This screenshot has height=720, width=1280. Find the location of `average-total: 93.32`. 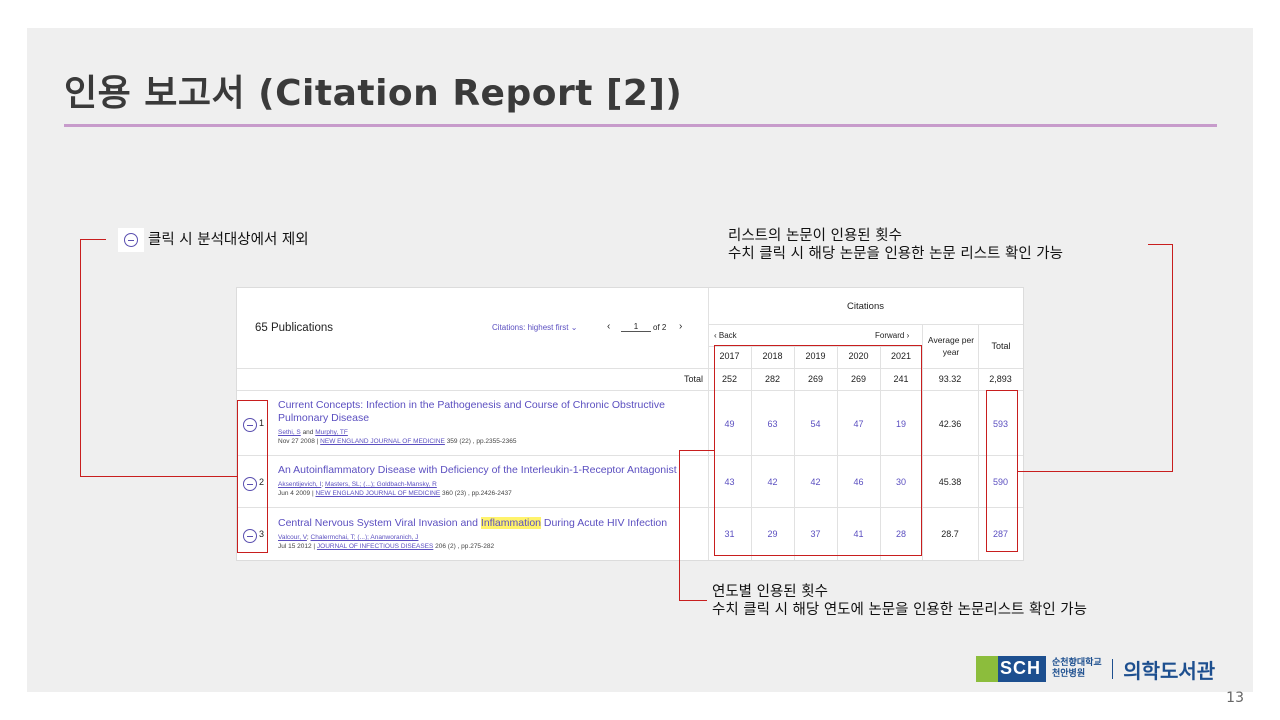

average-total: 93.32 is located at coordinates (950, 379).